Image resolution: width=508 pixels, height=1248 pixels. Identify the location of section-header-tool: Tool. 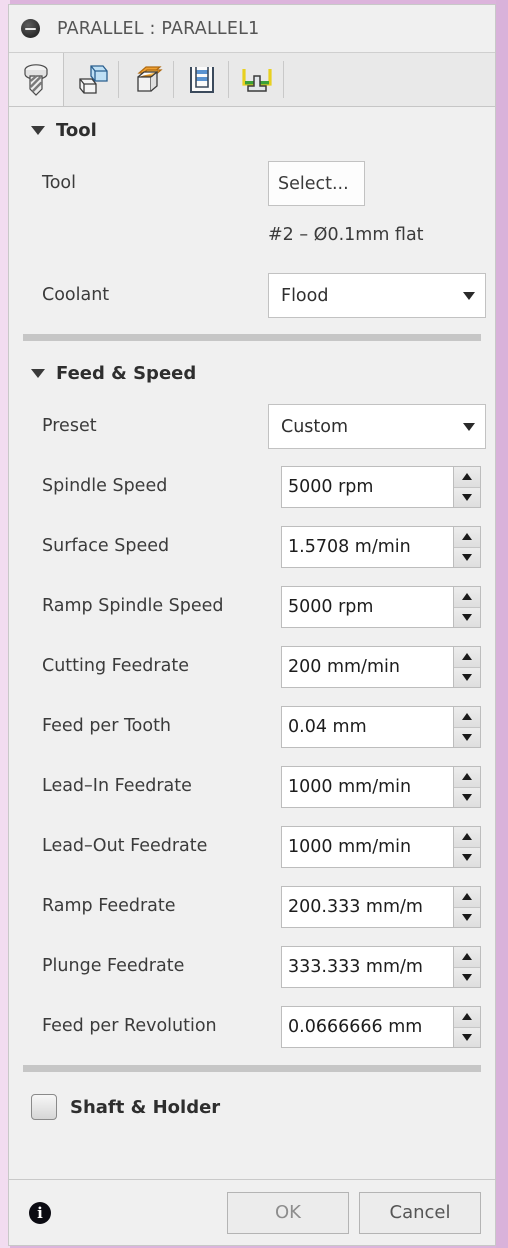
(252, 130).